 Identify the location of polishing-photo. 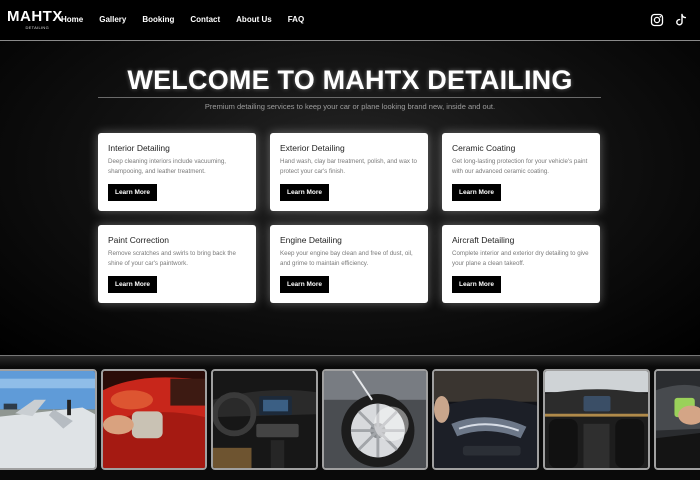
(154, 419).